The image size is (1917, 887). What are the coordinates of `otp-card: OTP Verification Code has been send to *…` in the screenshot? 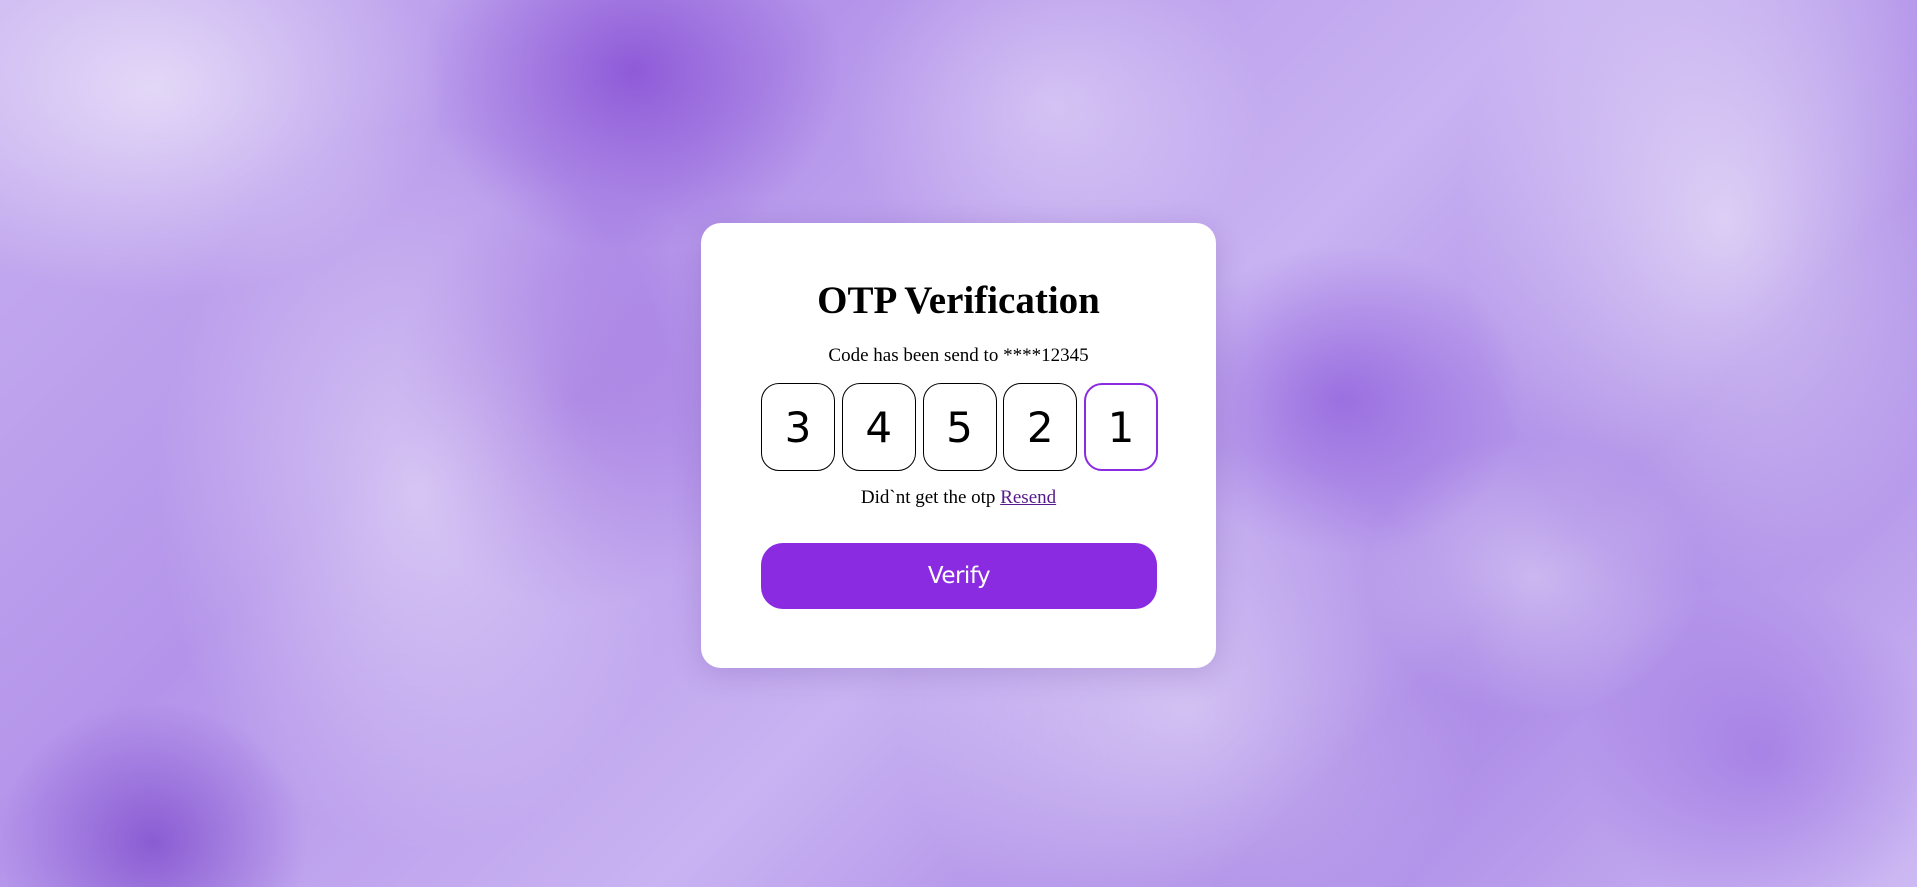 It's located at (958, 445).